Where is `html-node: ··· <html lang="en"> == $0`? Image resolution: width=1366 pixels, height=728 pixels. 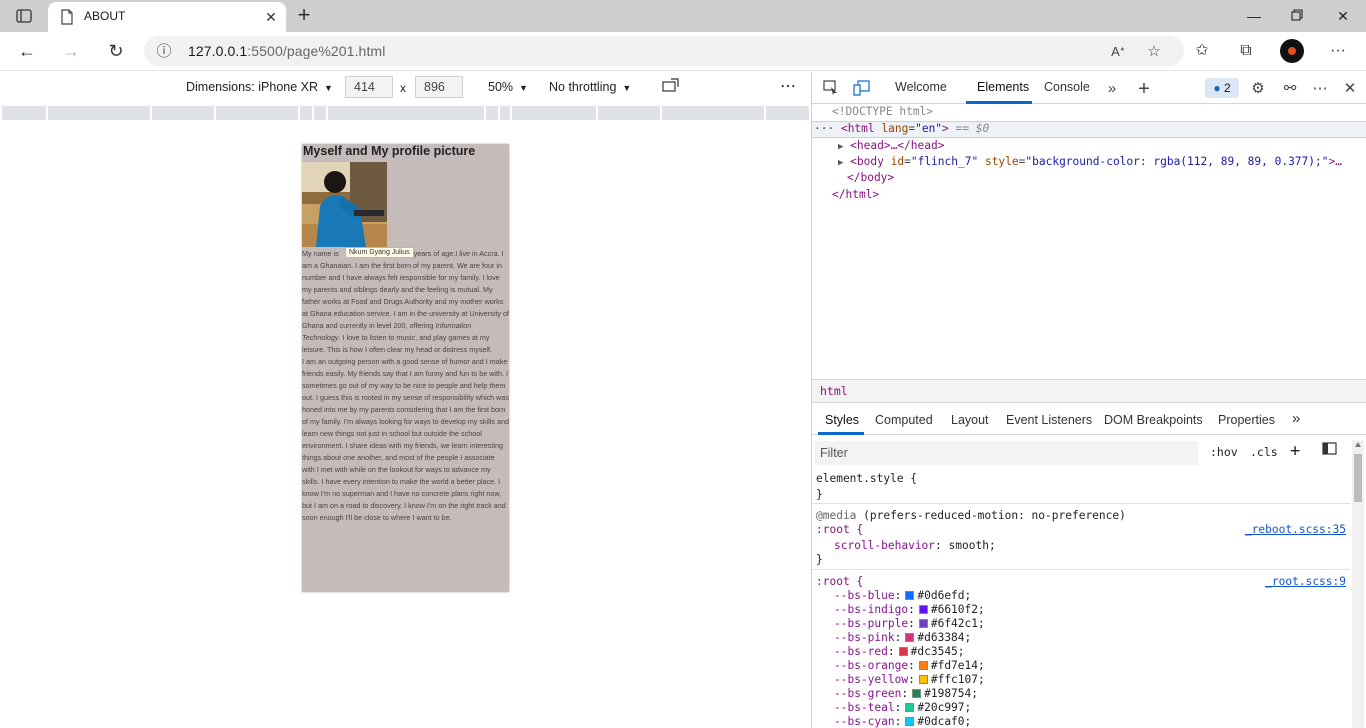 html-node: ··· <html lang="en"> == $0 is located at coordinates (901, 128).